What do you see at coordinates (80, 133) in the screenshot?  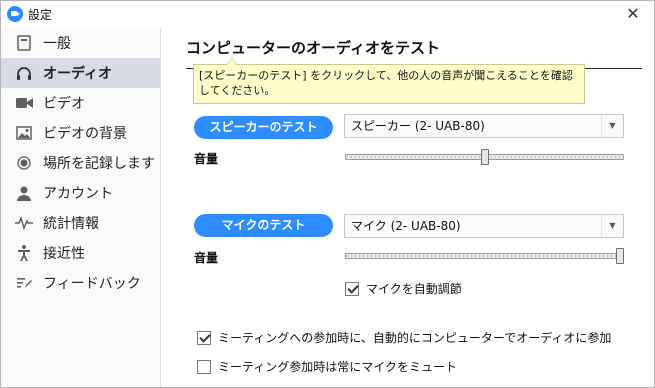 I see `sidebar-item-video-background: ビデオの背景` at bounding box center [80, 133].